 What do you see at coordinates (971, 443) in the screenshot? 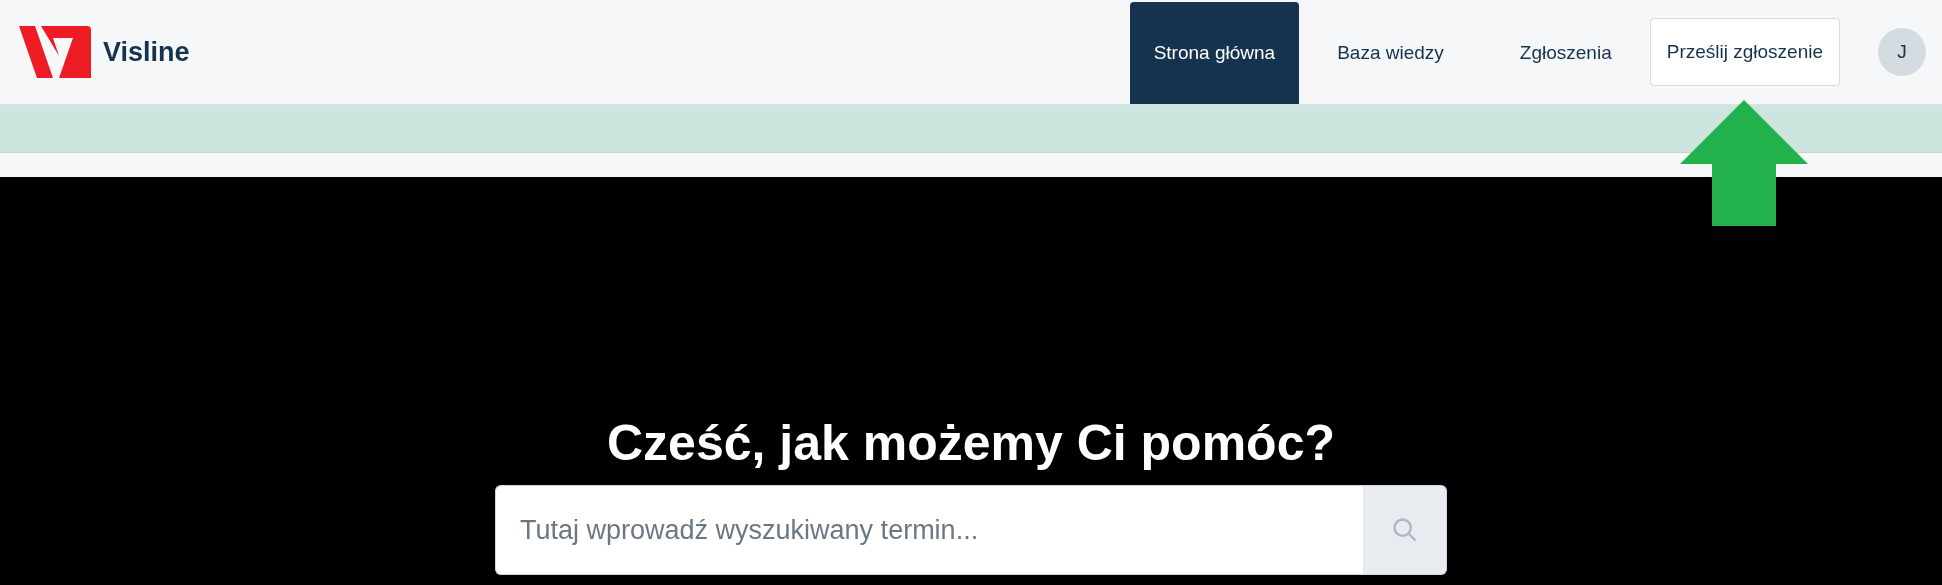
I see `hero-title: Cześć, jak możemy Ci pomóc?` at bounding box center [971, 443].